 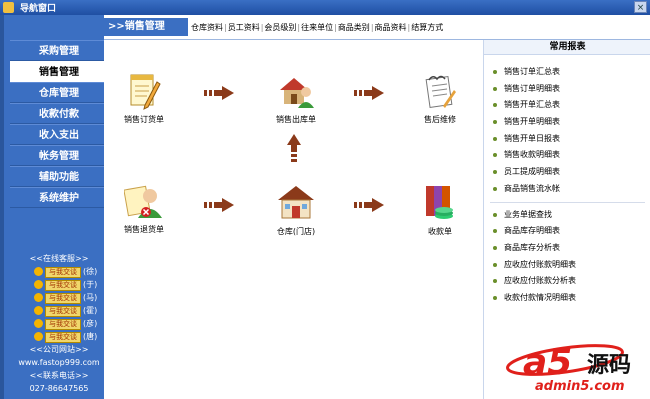 I want to click on agent-name: (霍), so click(x=90, y=310).